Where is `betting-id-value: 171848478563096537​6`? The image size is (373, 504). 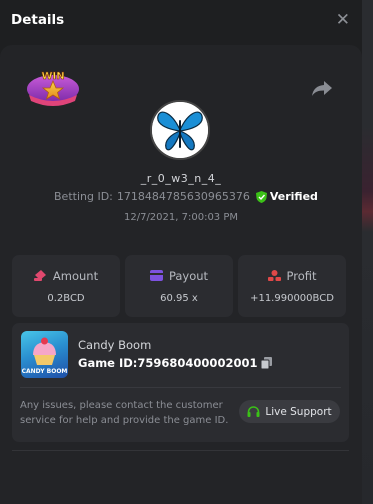 betting-id-value: 171848478563096537​6 is located at coordinates (183, 196).